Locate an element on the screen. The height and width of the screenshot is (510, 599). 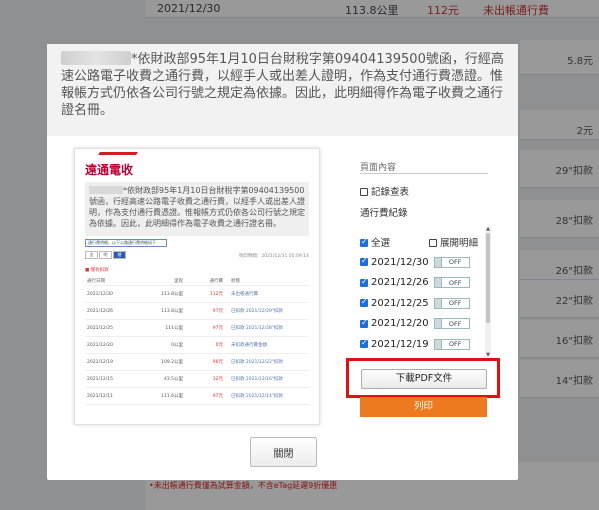
preview-cell-status: 已扣款 2021/12/22"扣款 is located at coordinates (257, 362).